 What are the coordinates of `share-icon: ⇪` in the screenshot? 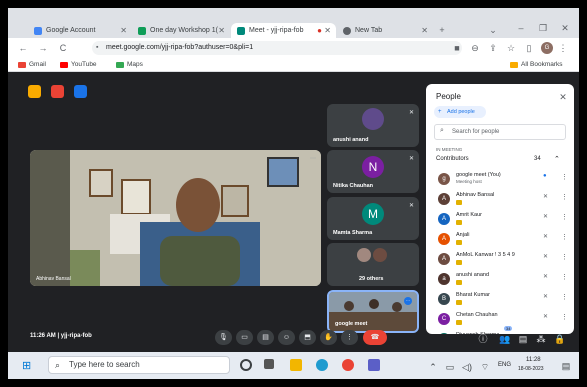 It's located at (493, 48).